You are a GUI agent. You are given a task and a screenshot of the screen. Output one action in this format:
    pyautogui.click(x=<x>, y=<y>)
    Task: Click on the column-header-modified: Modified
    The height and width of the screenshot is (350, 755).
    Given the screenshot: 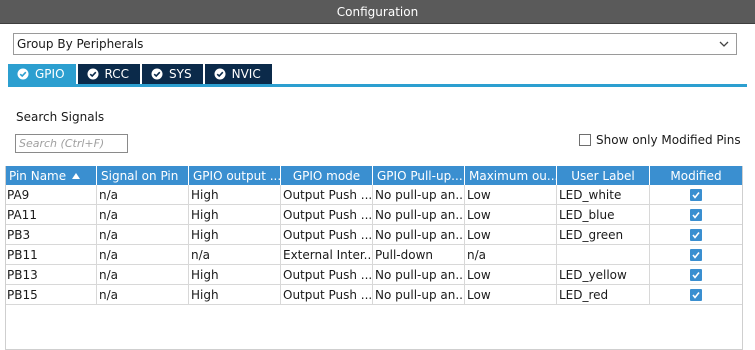 What is the action you would take?
    pyautogui.click(x=696, y=175)
    